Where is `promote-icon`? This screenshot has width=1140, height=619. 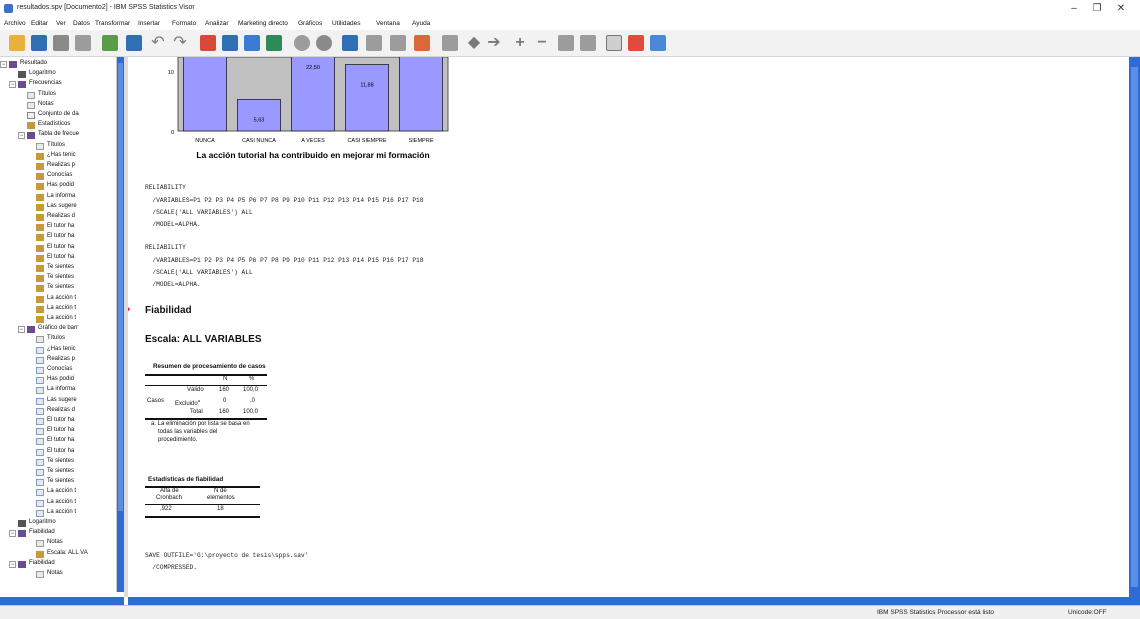 promote-icon is located at coordinates (398, 43).